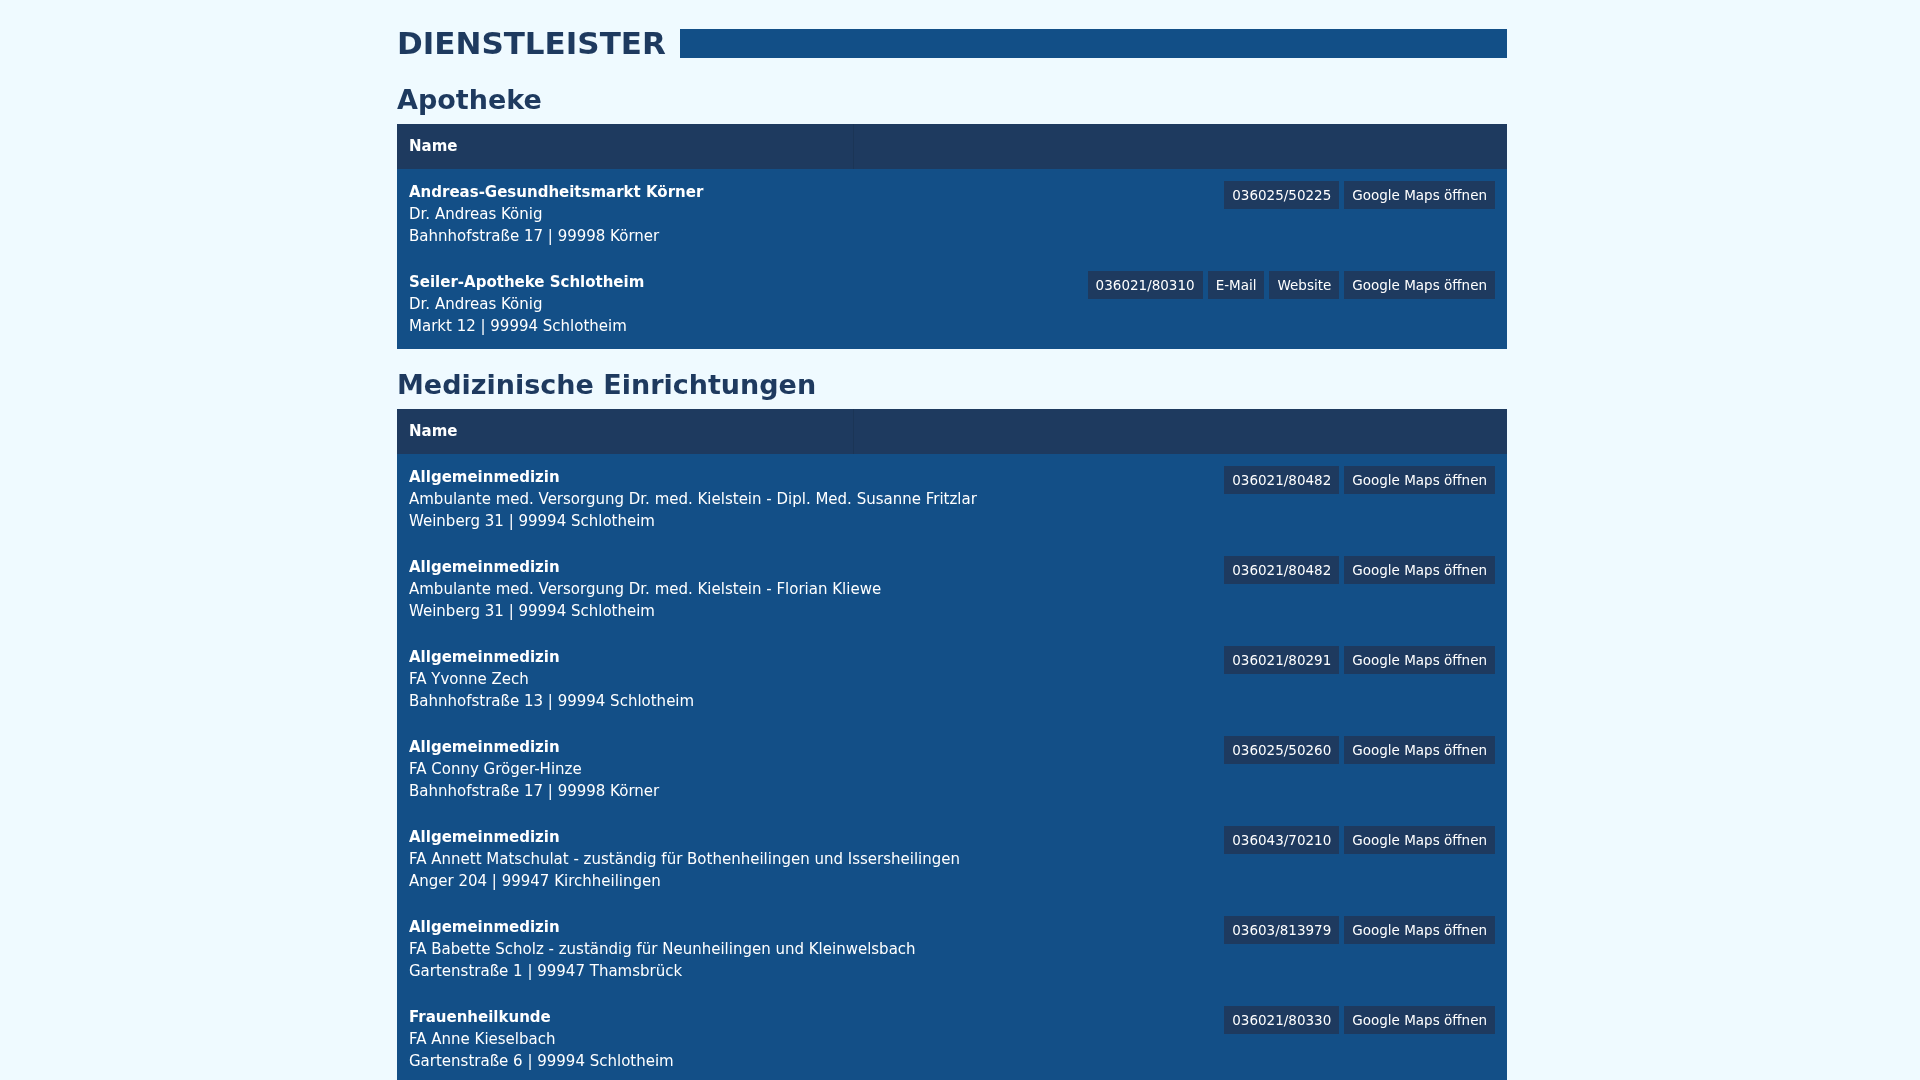  I want to click on provider-contact: FA Yvonne Zech, so click(469, 679).